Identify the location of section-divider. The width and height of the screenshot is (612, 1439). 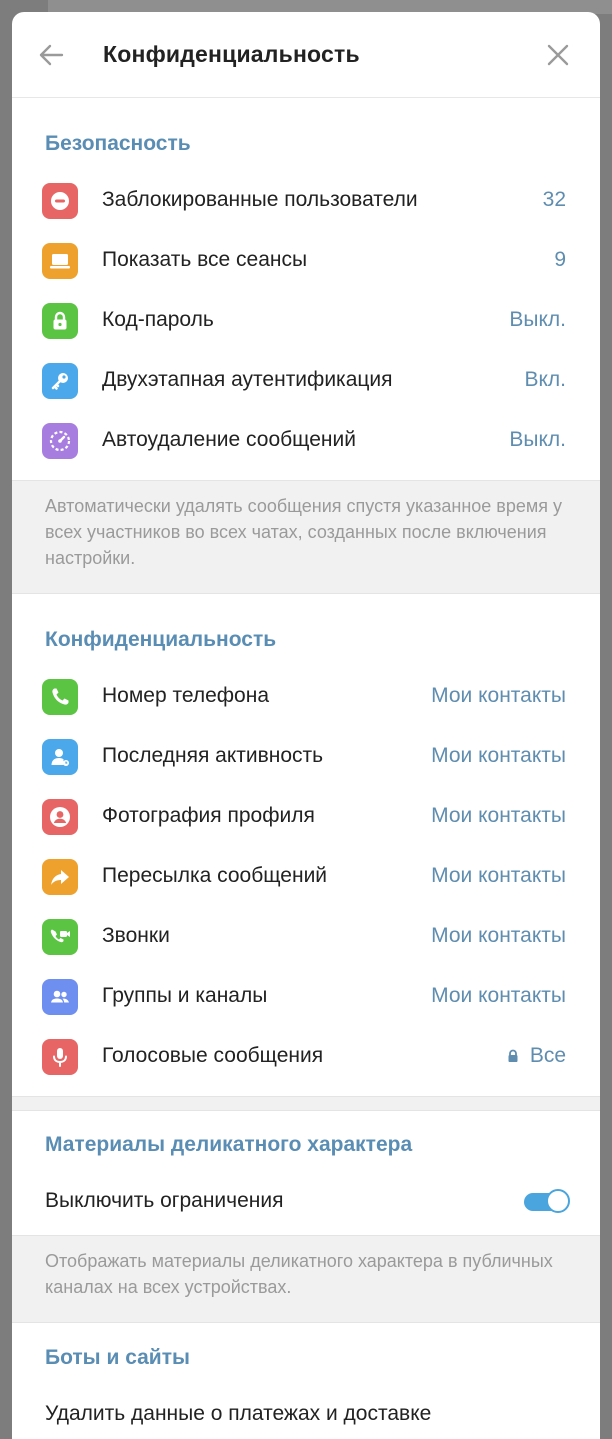
(306, 1103).